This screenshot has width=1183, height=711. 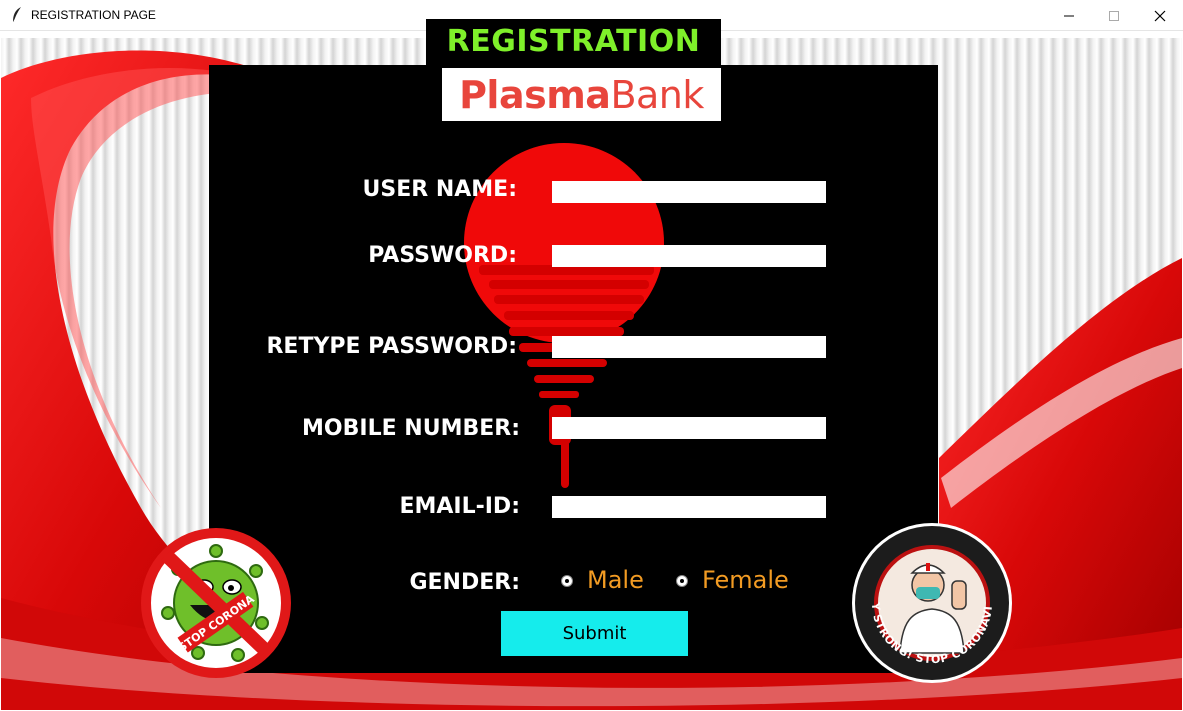 I want to click on username-input, so click(x=689, y=192).